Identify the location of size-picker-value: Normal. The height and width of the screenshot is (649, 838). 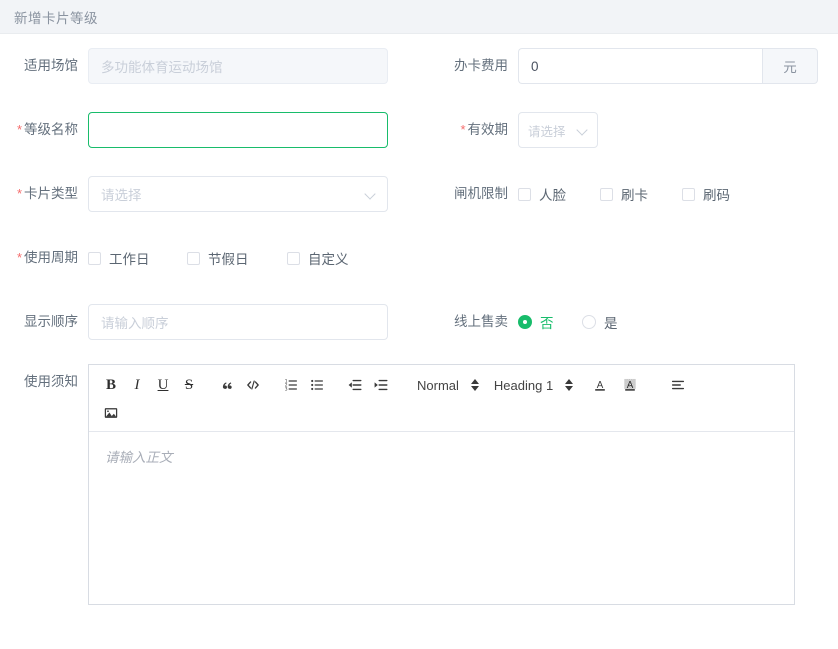
(438, 385).